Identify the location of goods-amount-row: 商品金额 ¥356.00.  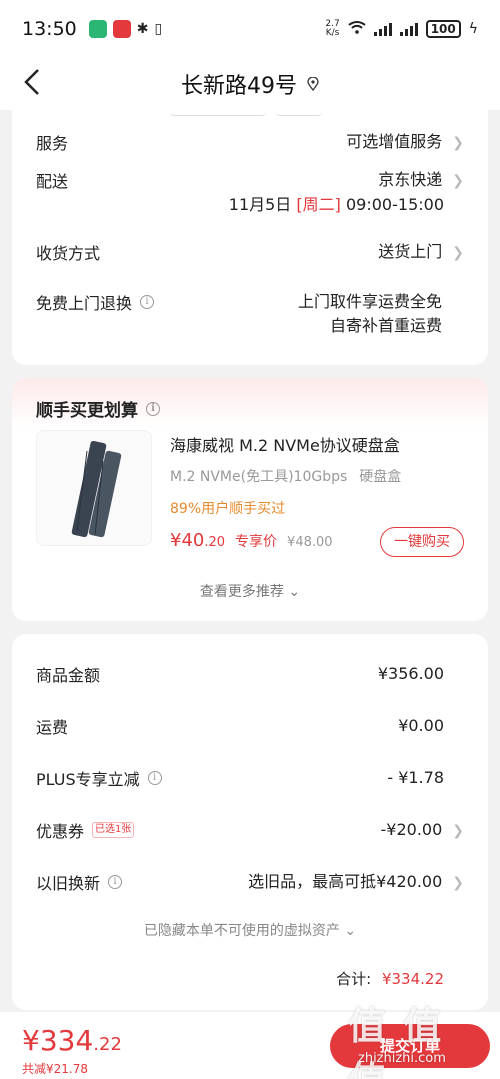
(240, 674).